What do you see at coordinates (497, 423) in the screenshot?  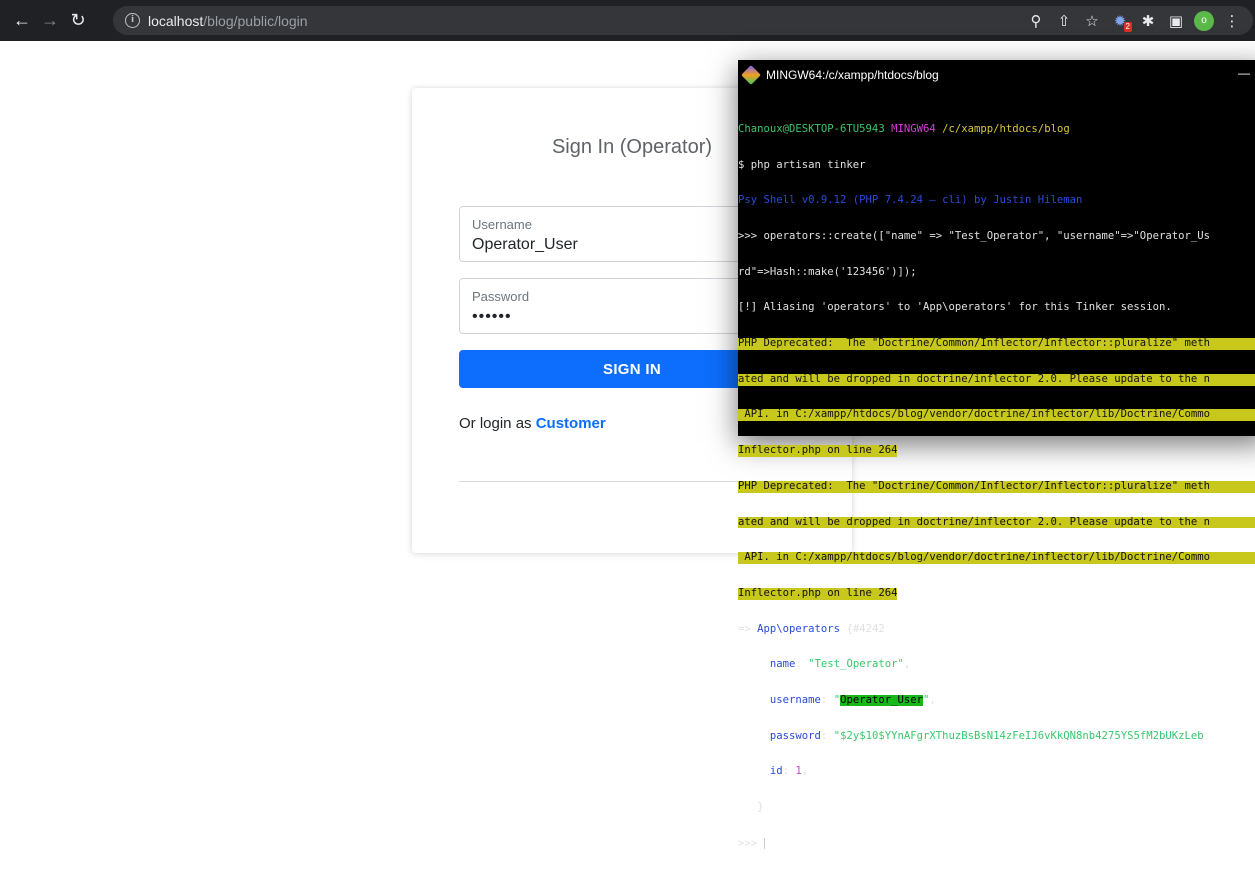 I see `alt-login-prefix: Or login as` at bounding box center [497, 423].